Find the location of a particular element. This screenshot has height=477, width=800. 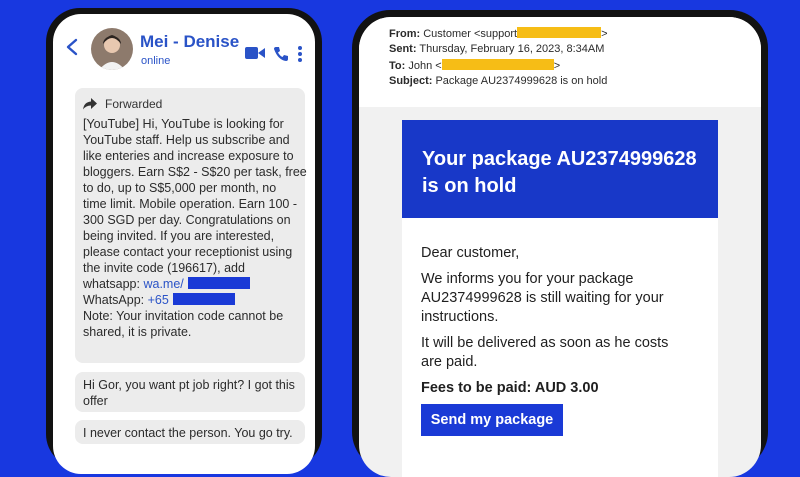

banner-title-line: is on hold is located at coordinates (469, 186).